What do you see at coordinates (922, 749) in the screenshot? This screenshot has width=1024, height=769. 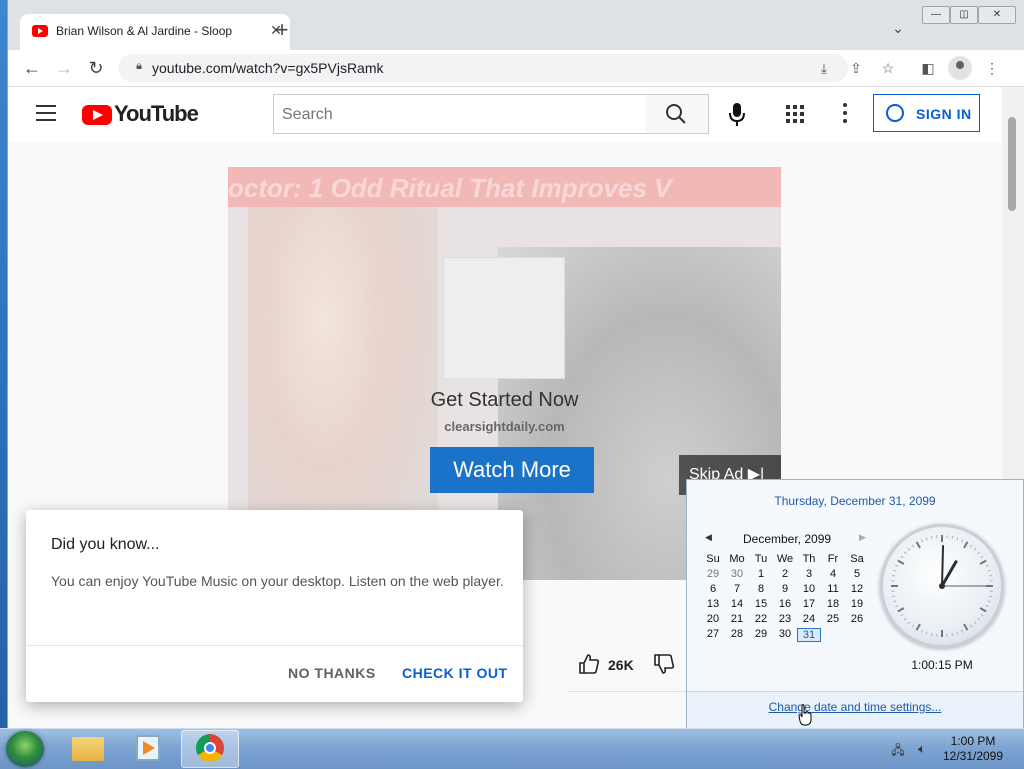 I see `volume-icon: 🔈︎` at bounding box center [922, 749].